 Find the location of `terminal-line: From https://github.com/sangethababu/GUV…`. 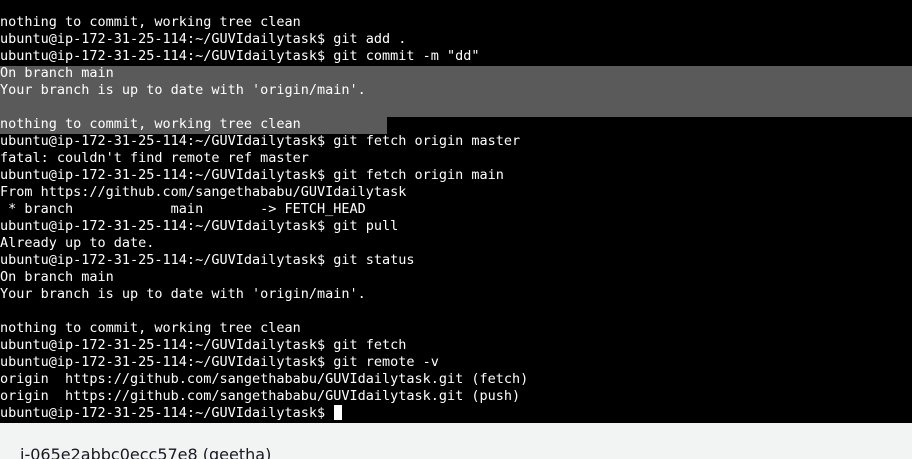

terminal-line: From https://github.com/sangethababu/GUV… is located at coordinates (203, 192).